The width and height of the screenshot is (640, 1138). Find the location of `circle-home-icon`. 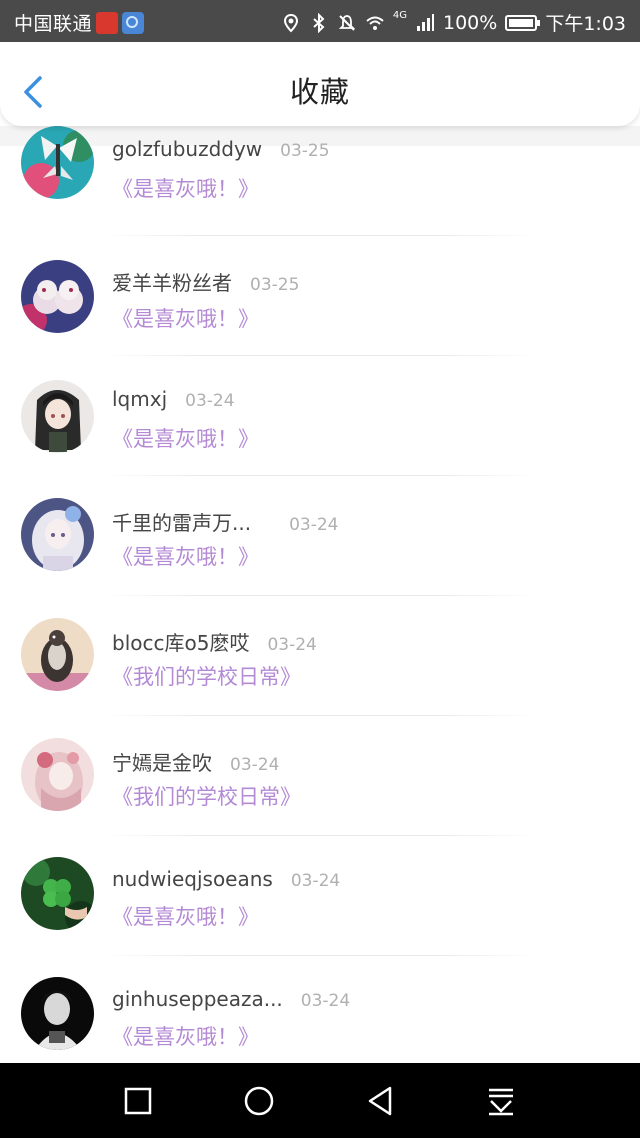

circle-home-icon is located at coordinates (259, 1101).